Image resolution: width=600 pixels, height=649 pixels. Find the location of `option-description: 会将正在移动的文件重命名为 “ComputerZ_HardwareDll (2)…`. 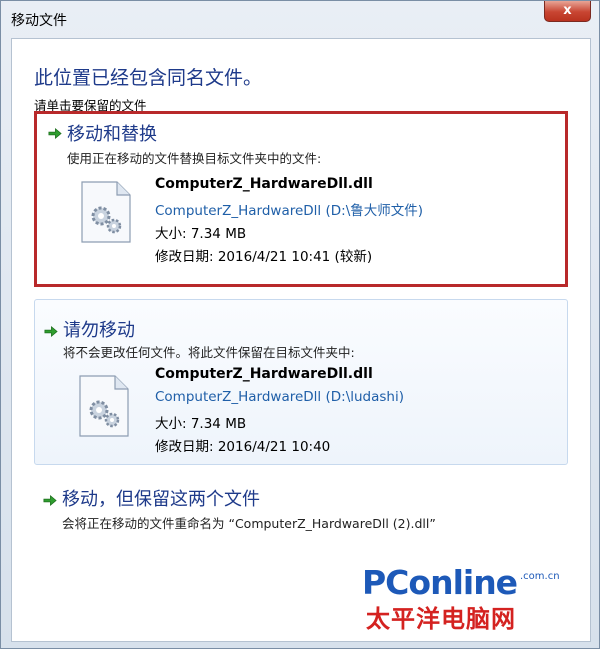

option-description: 会将正在移动的文件重命名为 “ComputerZ_HardwareDll (2)… is located at coordinates (249, 523).